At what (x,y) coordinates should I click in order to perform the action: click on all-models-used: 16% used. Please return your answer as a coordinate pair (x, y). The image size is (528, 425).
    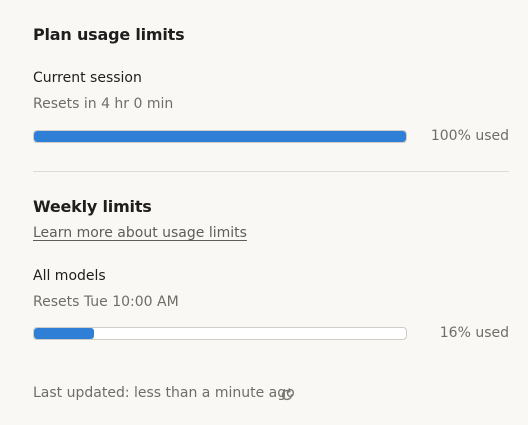
    Looking at the image, I should click on (474, 333).